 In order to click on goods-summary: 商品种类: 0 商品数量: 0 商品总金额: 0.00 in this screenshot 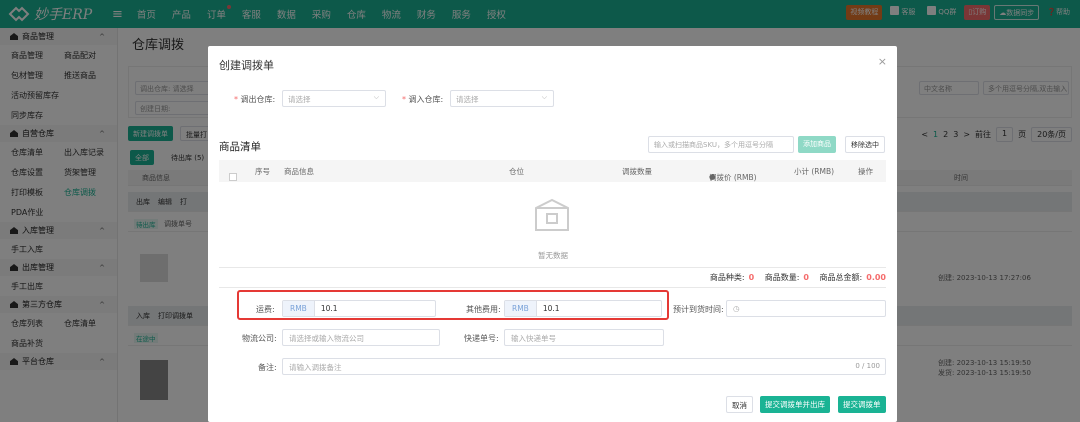, I will do `click(798, 277)`.